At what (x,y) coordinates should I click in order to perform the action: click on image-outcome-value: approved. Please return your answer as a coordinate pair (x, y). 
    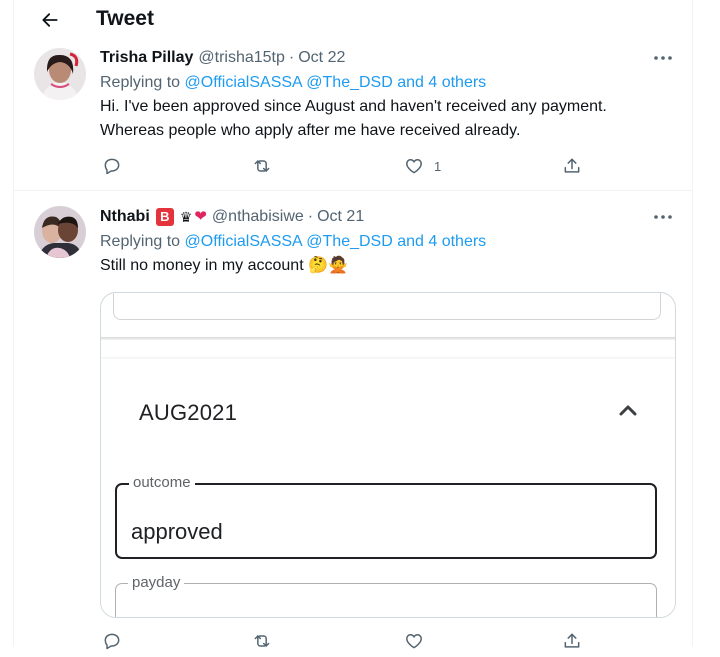
    Looking at the image, I should click on (177, 531).